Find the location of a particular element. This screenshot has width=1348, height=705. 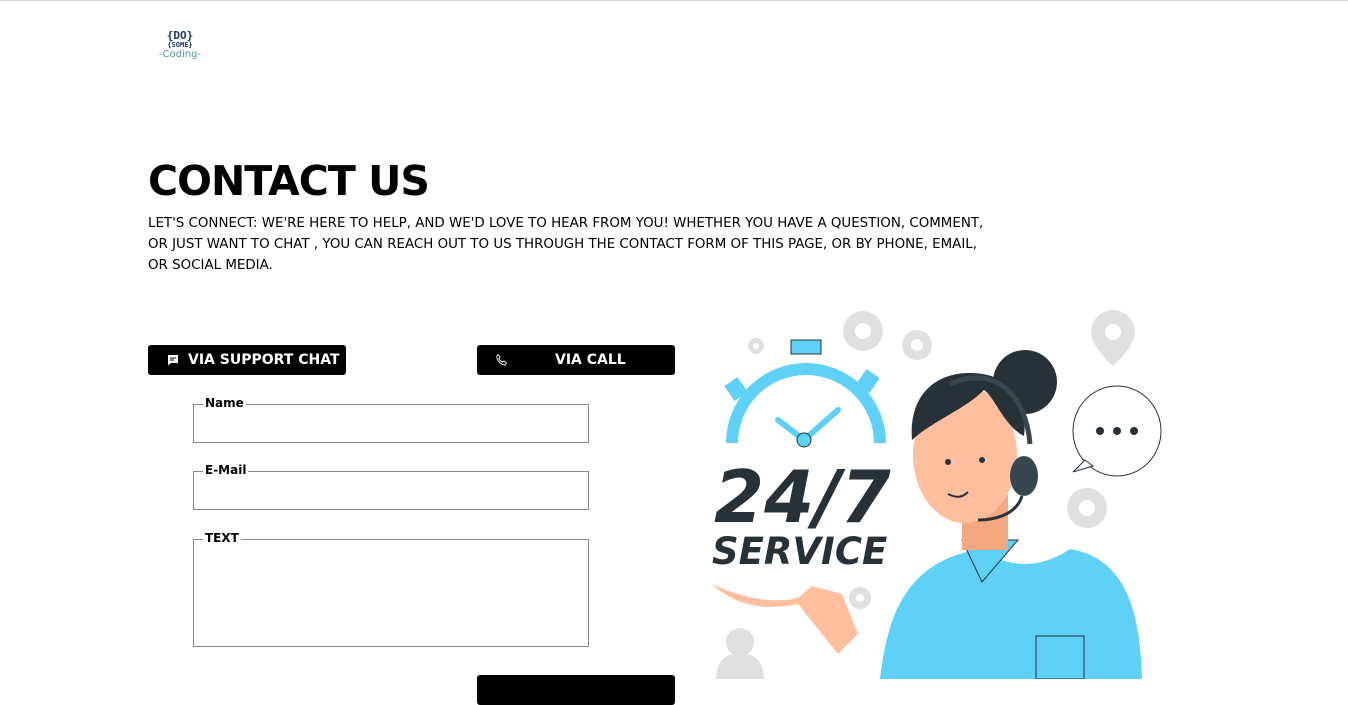

support-chat-button: VIA SUPPORT CHAT is located at coordinates (247, 360).